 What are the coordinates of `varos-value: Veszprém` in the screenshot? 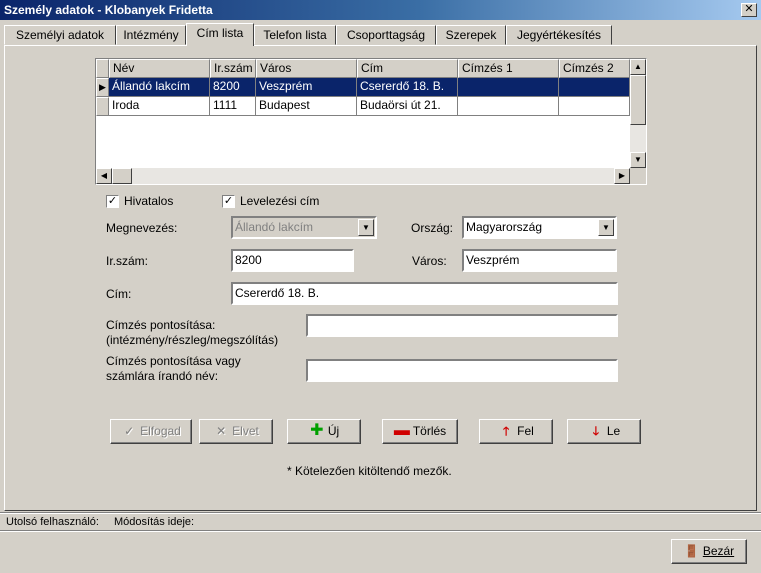 It's located at (493, 260).